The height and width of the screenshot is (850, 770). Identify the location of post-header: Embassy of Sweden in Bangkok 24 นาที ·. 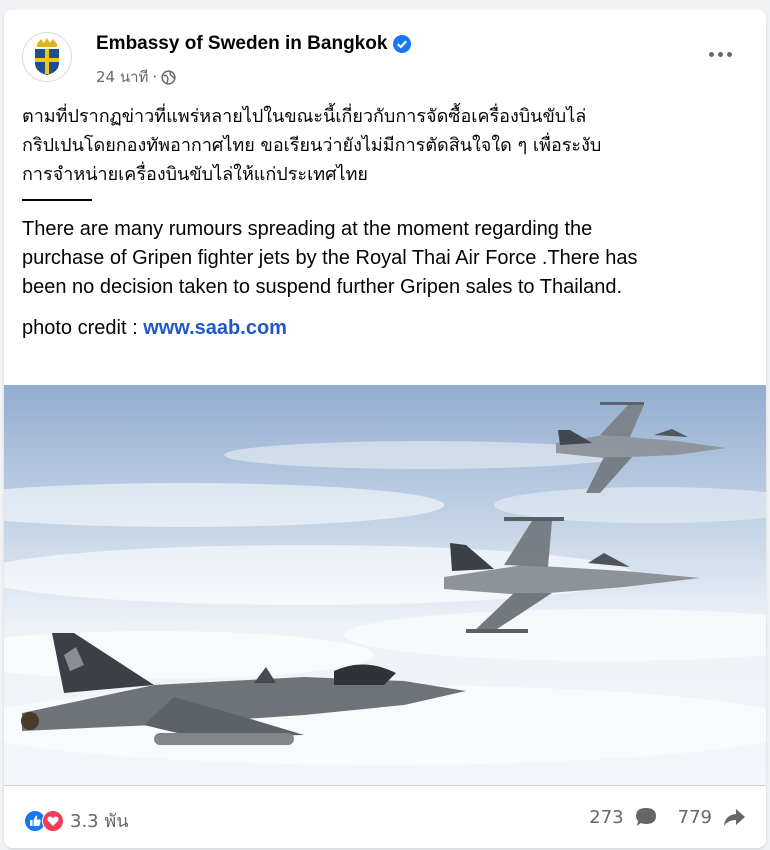
(385, 55).